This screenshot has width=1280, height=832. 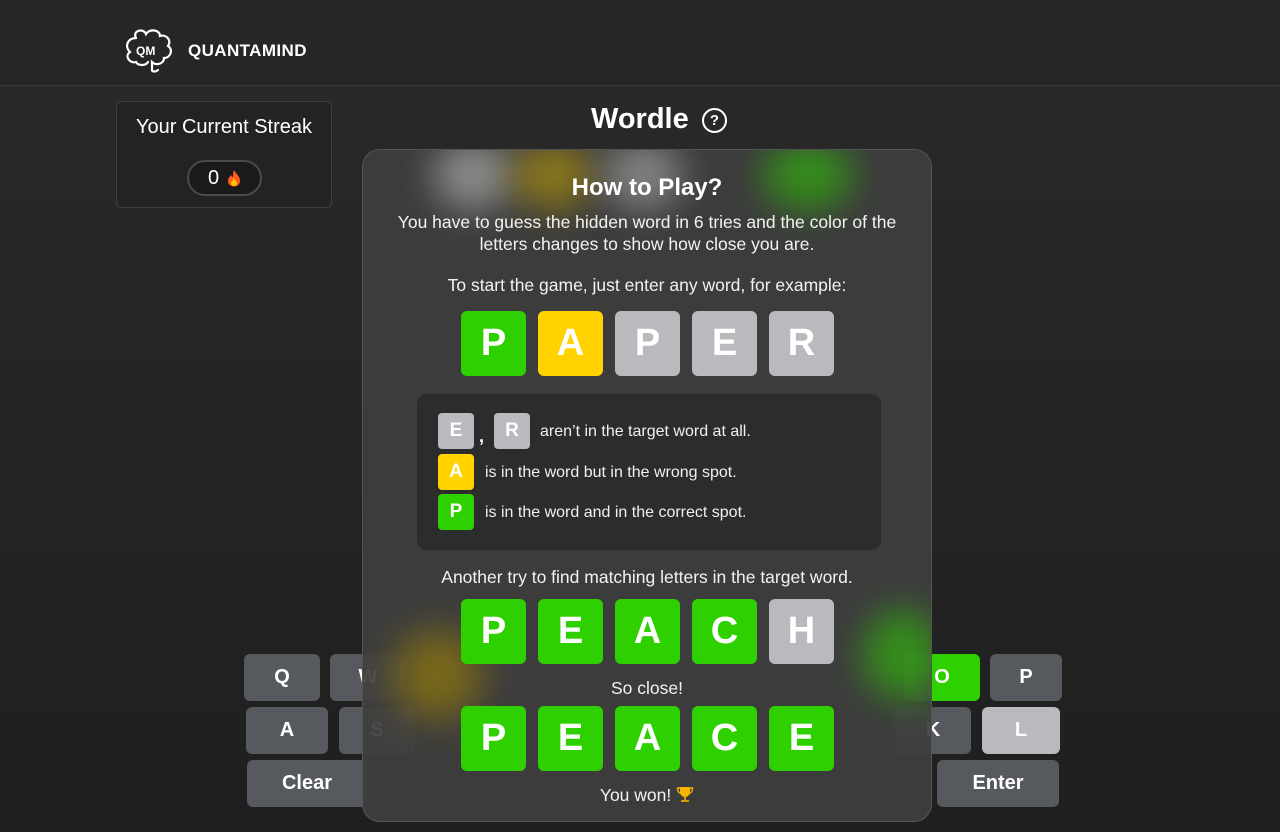 I want to click on won-message: You won!, so click(x=647, y=795).